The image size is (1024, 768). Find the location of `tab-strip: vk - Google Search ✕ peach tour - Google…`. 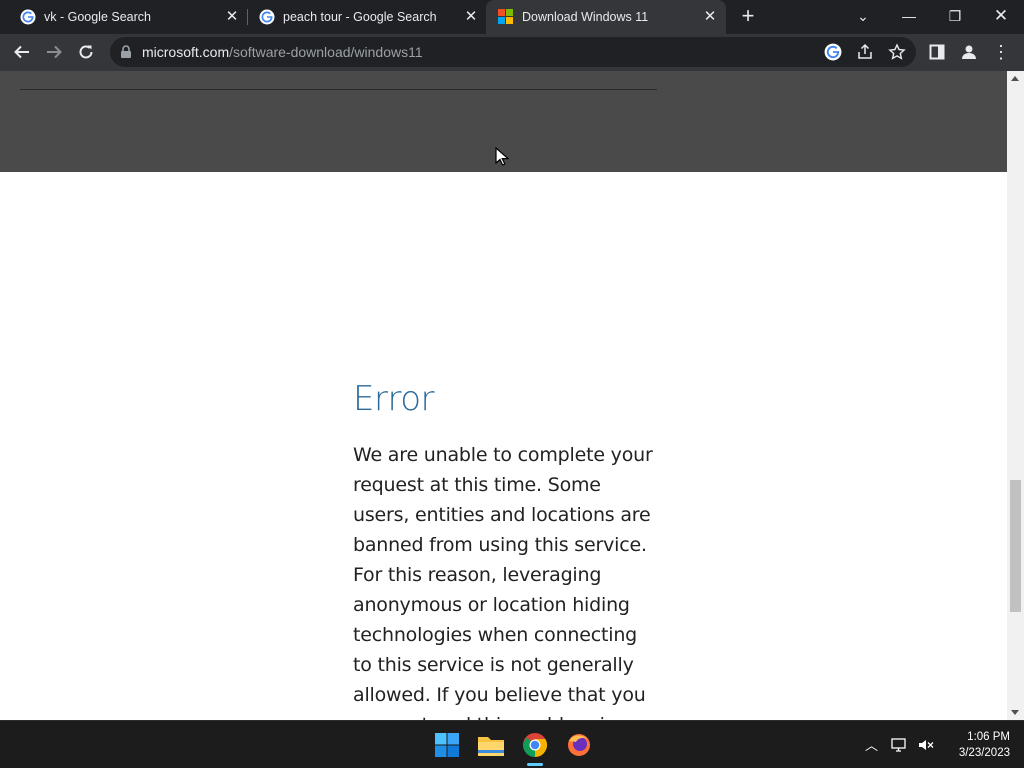

tab-strip: vk - Google Search ✕ peach tour - Google… is located at coordinates (512, 17).